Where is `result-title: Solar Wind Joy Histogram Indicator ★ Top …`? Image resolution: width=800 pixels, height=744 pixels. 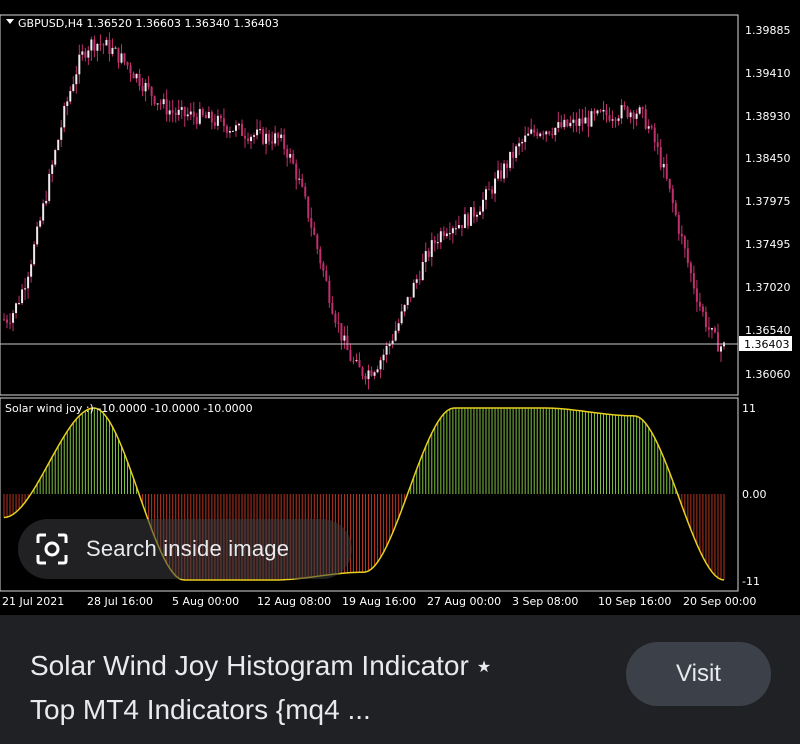 result-title: Solar Wind Joy Histogram Indicator ★ Top … is located at coordinates (310, 688).